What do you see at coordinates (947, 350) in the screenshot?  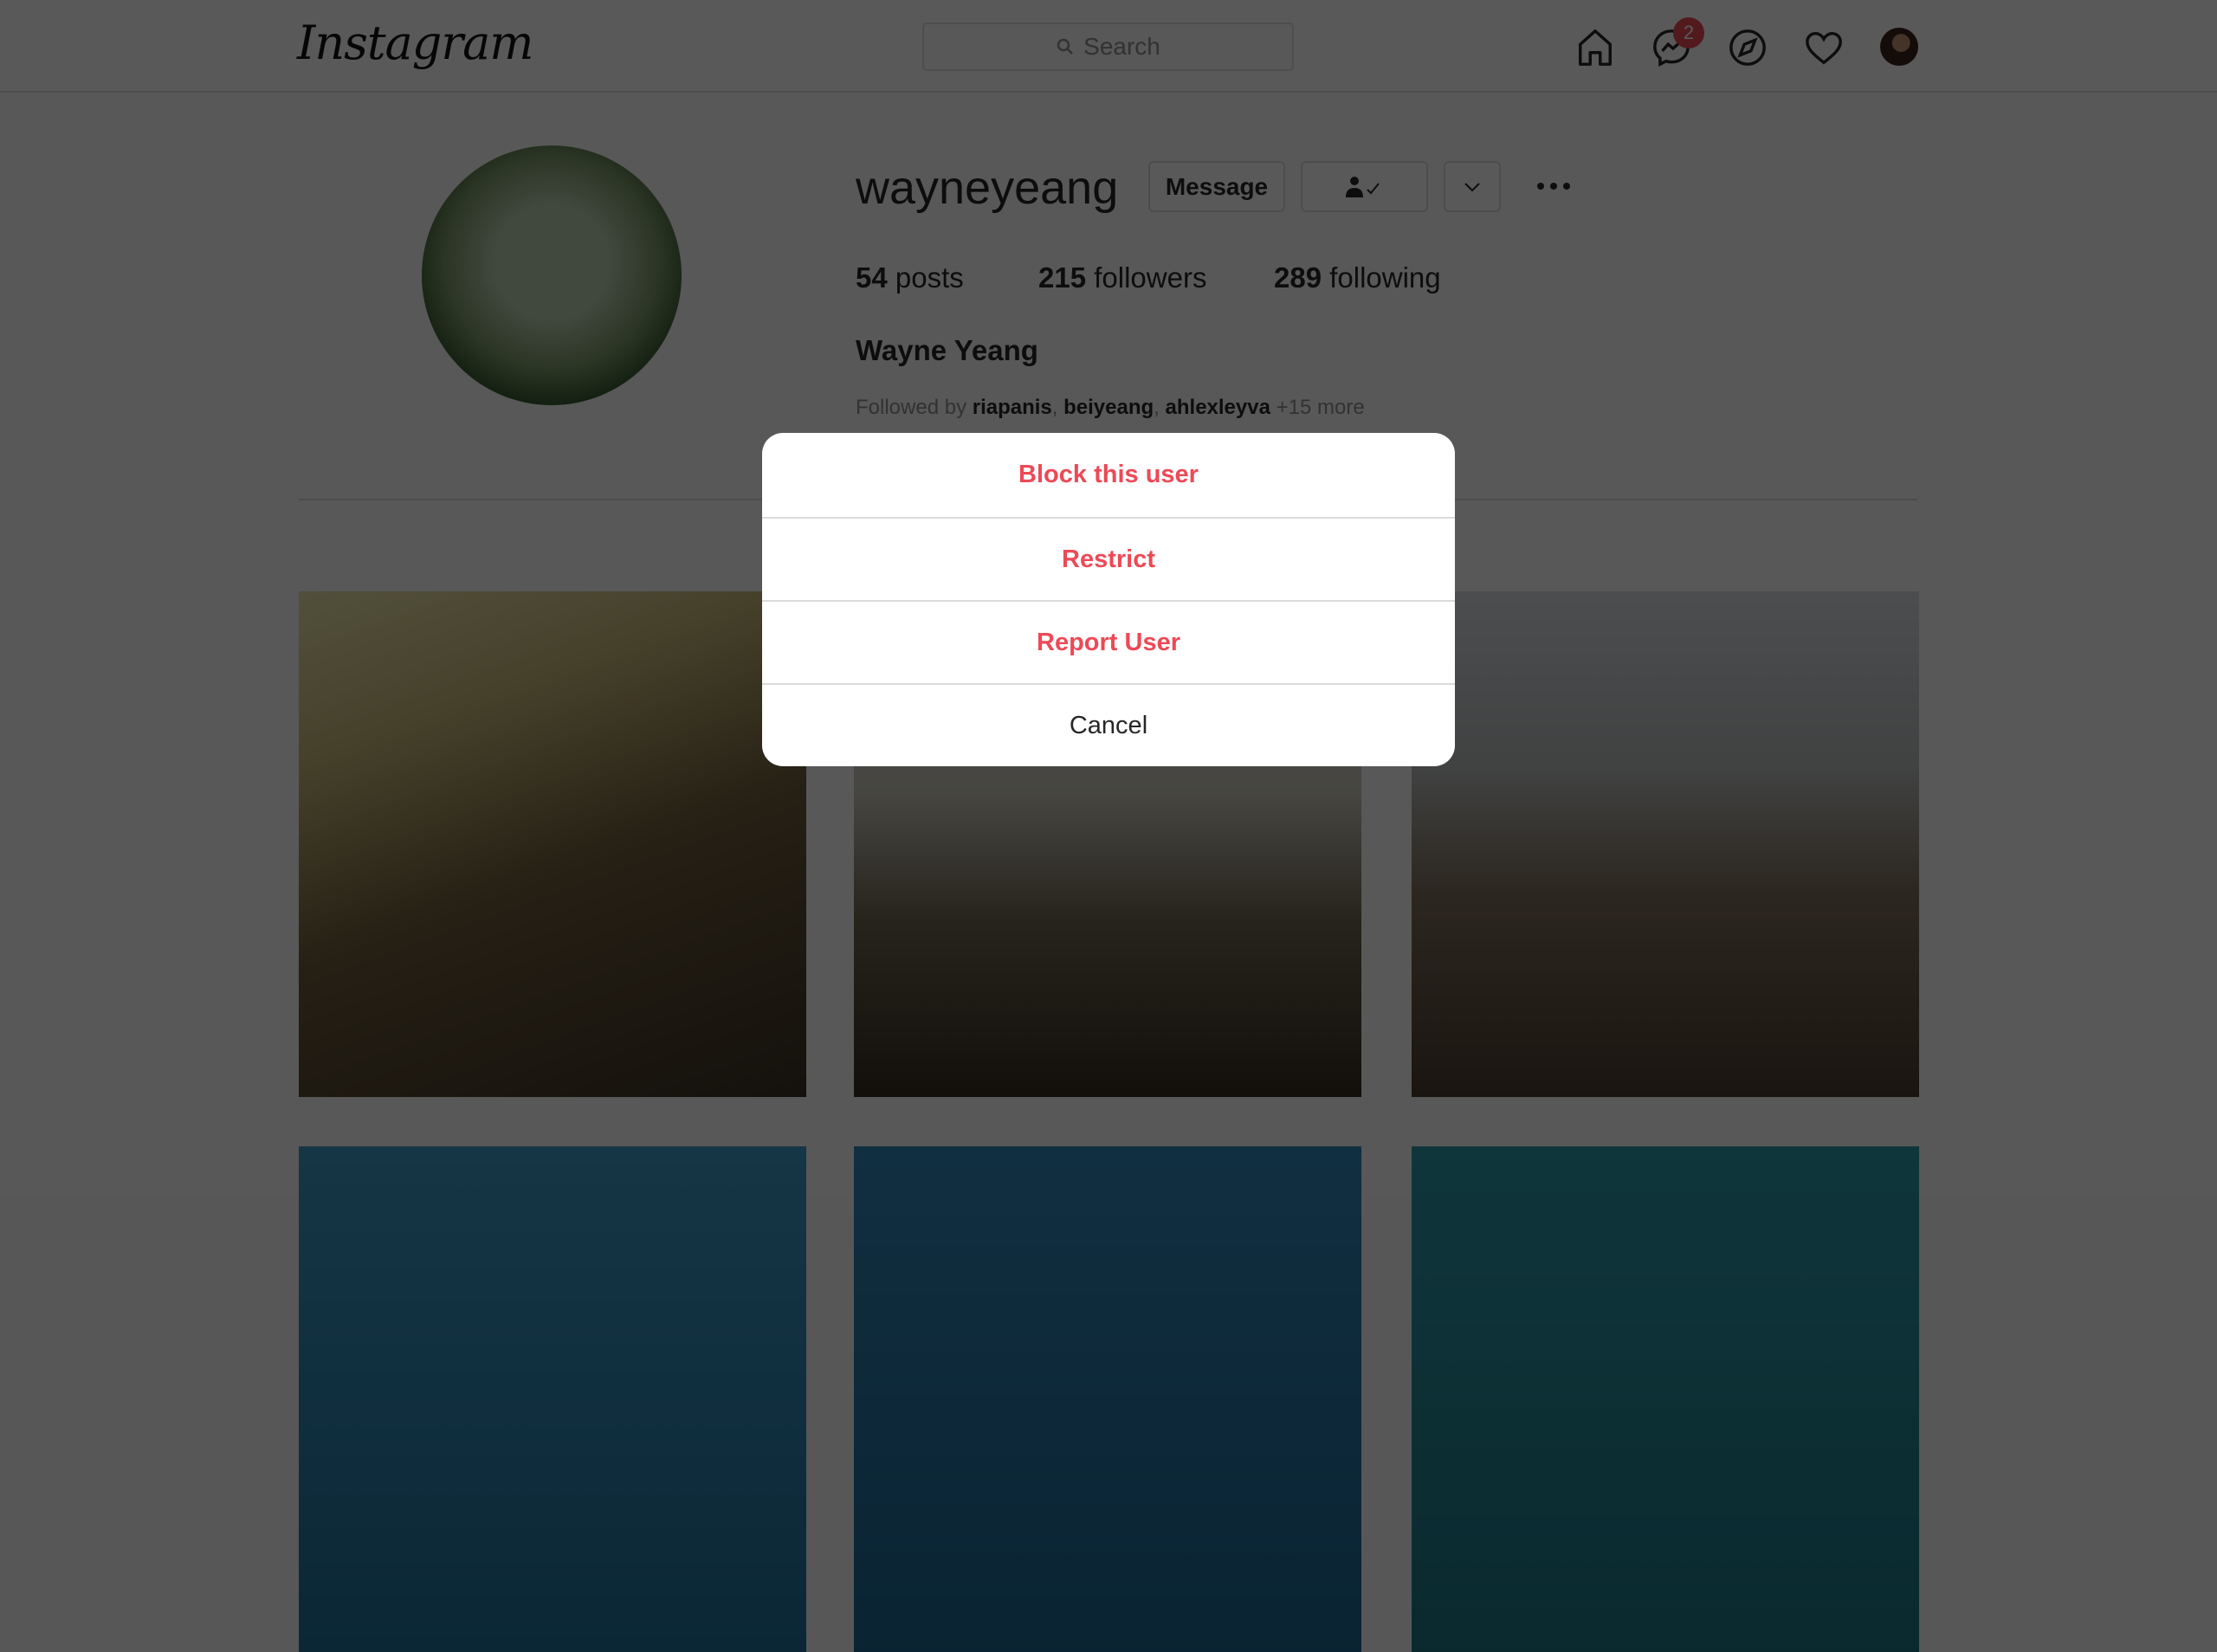 I see `full-name: Wayne Yeang` at bounding box center [947, 350].